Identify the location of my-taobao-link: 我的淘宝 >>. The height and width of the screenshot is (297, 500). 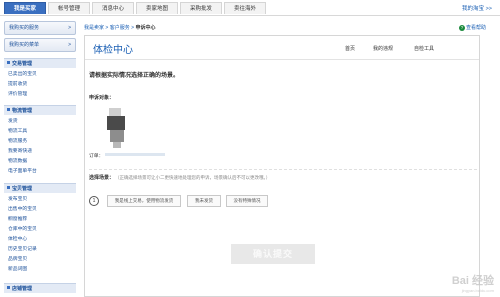
(477, 8).